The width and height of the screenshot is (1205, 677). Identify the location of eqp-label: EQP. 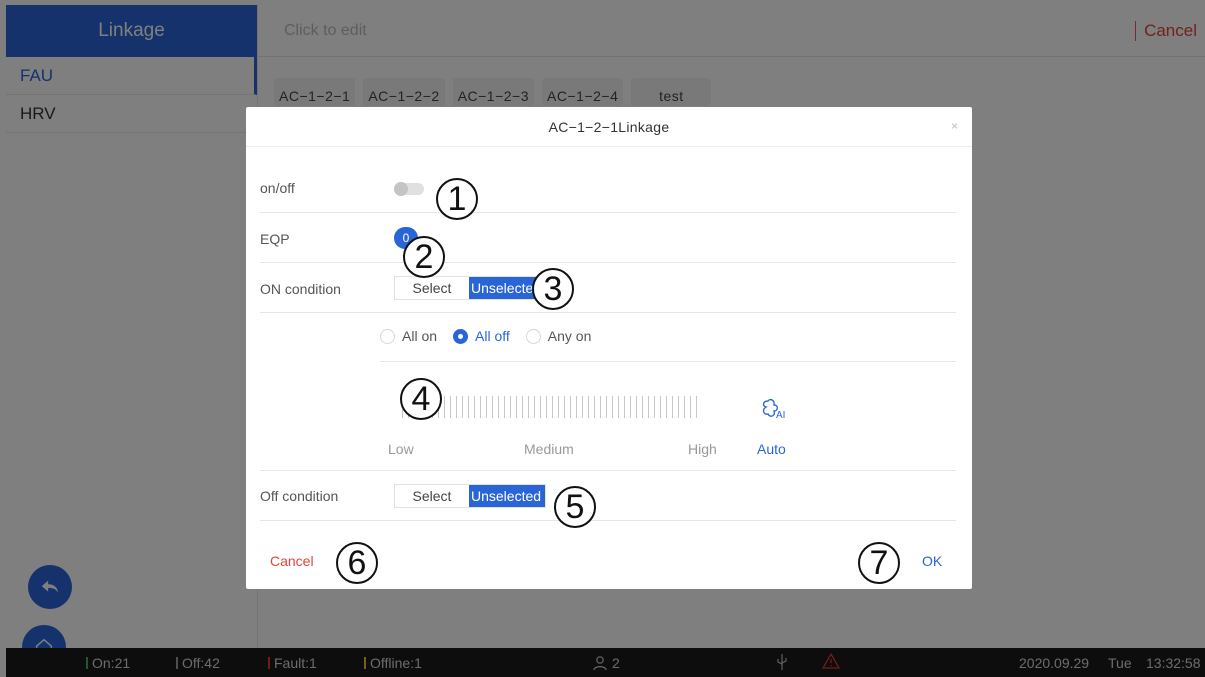
(275, 239).